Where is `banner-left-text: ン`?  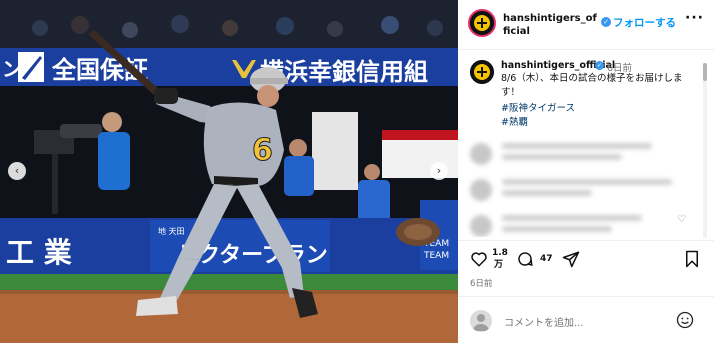 banner-left-text: ン is located at coordinates (12, 69).